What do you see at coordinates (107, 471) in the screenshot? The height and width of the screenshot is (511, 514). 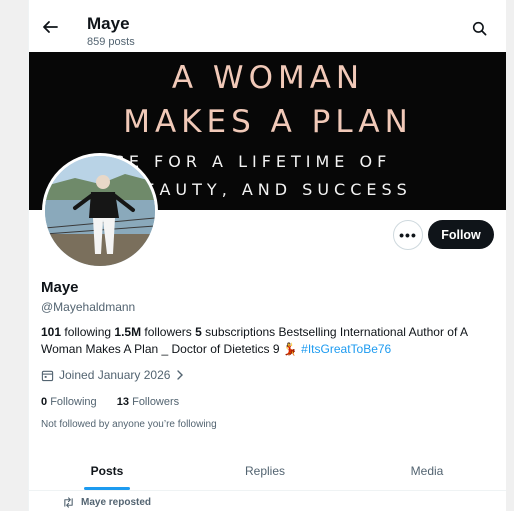 I see `tab-posts: Posts` at bounding box center [107, 471].